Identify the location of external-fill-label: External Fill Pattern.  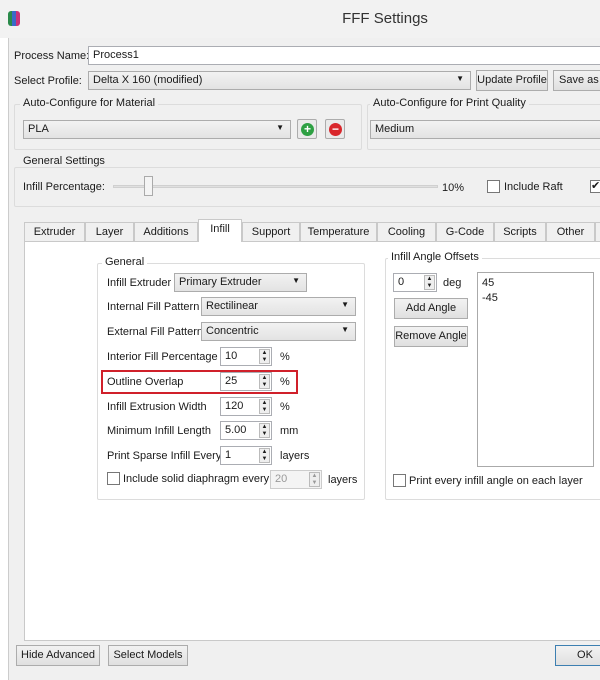
(155, 332).